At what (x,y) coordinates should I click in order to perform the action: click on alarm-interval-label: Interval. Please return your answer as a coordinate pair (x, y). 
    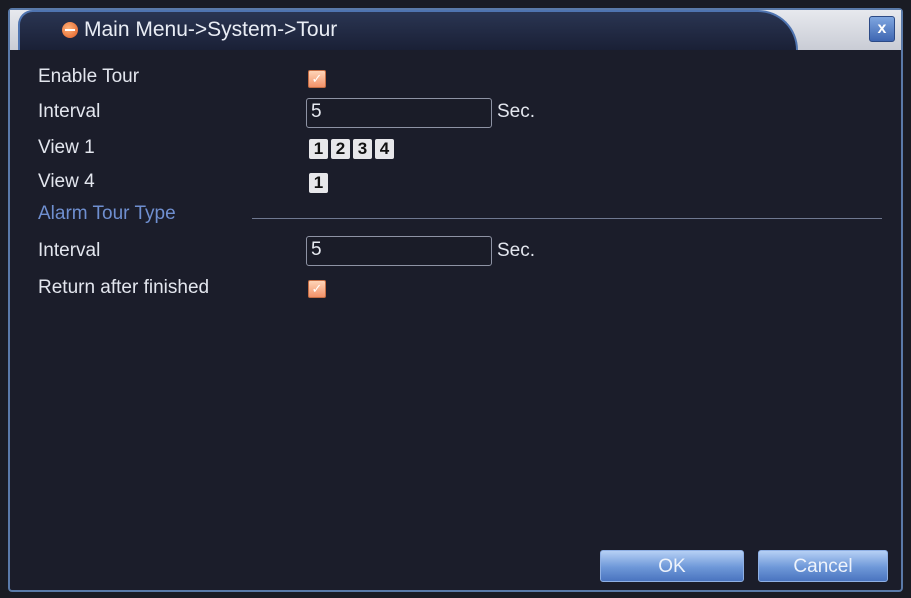
    Looking at the image, I should click on (69, 250).